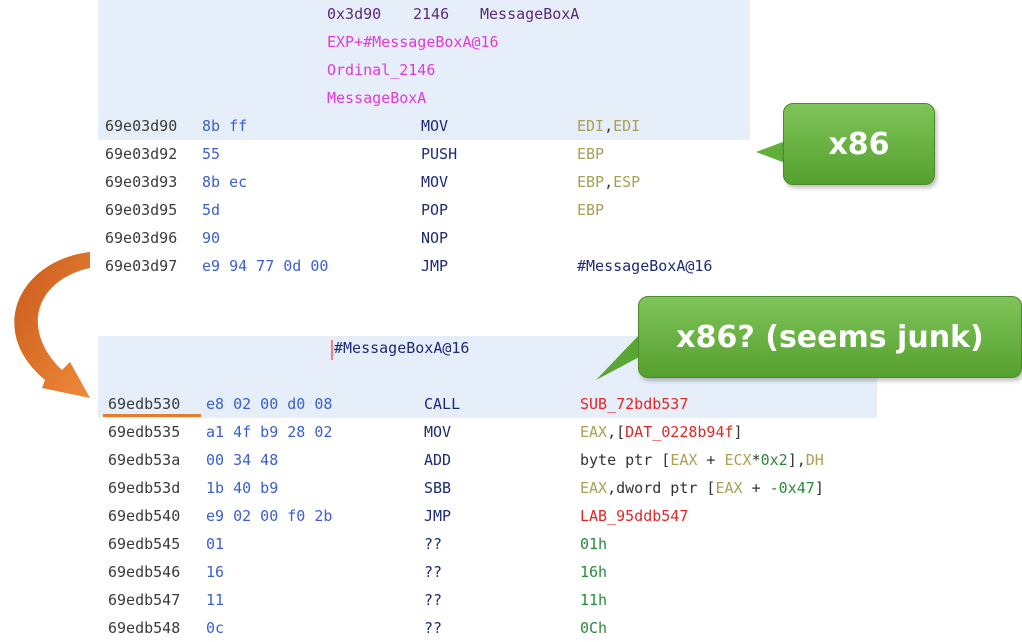 The height and width of the screenshot is (642, 1022). What do you see at coordinates (141, 210) in the screenshot?
I see `listing-address: 69e03d95` at bounding box center [141, 210].